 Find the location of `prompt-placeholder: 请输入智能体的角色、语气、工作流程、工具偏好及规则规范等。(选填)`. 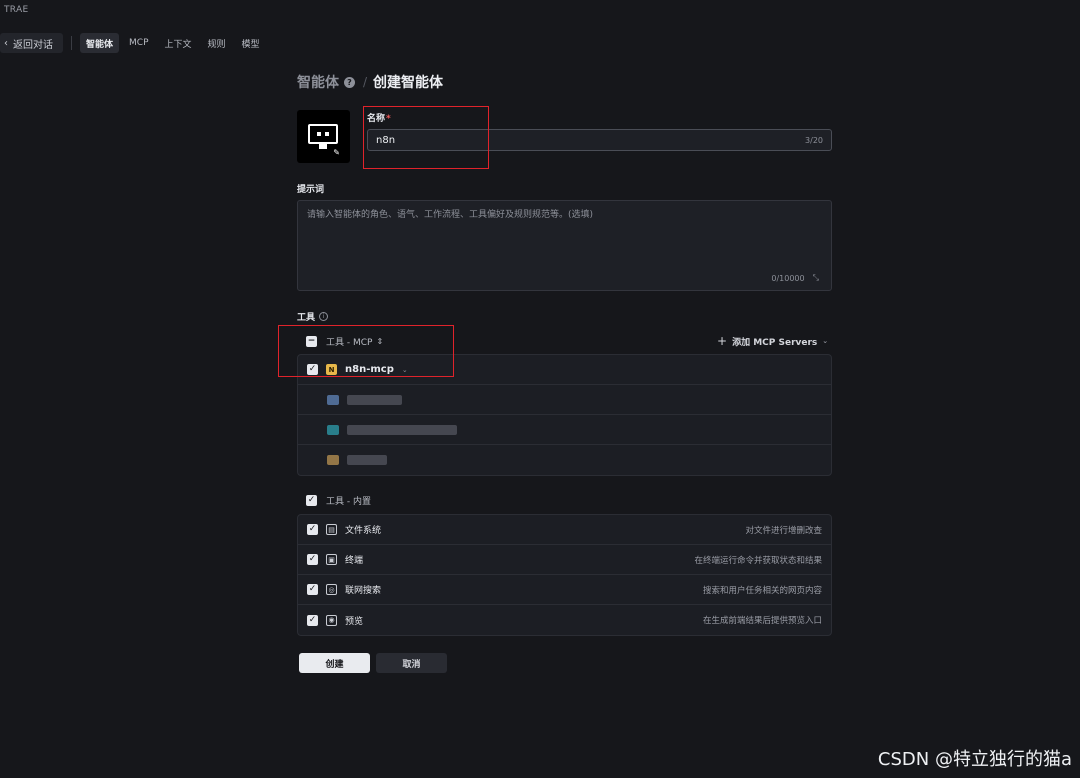

prompt-placeholder: 请输入智能体的角色、语气、工作流程、工具偏好及规则规范等。(选填) is located at coordinates (450, 215).